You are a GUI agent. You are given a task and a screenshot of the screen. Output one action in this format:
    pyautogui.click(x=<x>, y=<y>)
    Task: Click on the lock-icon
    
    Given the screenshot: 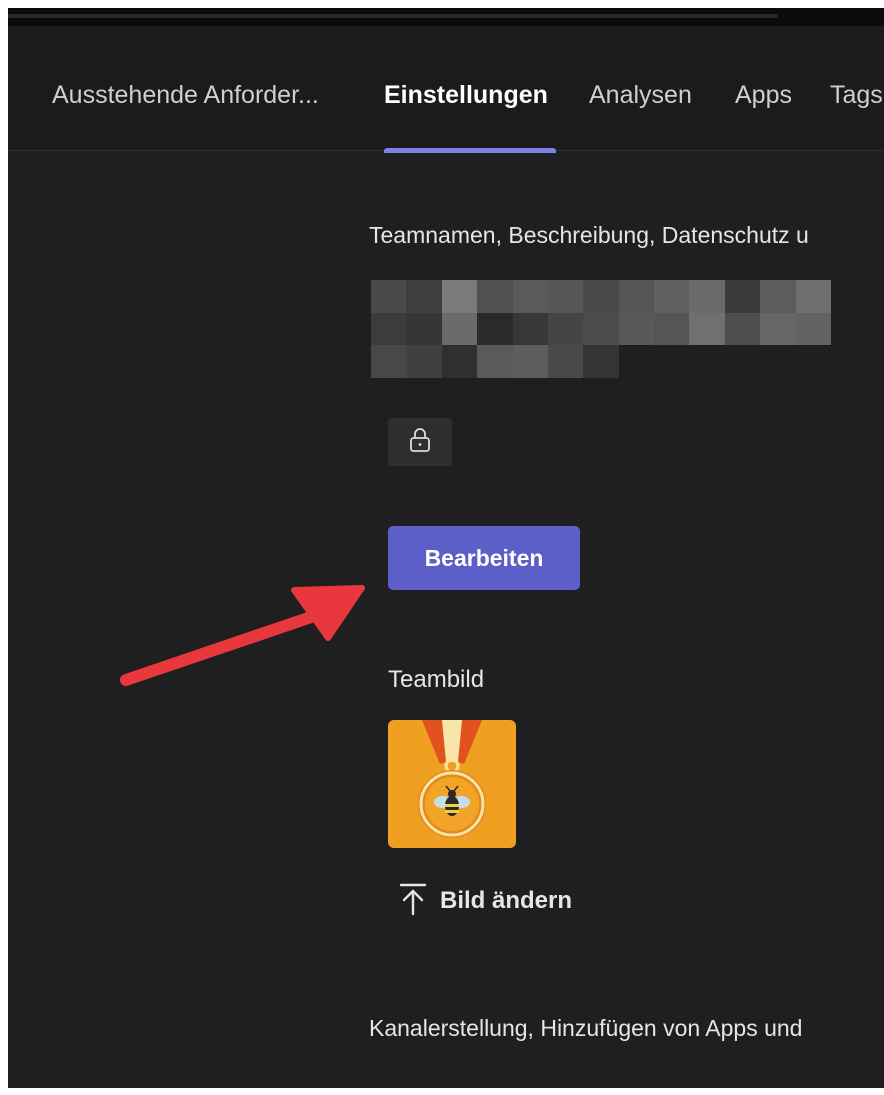 What is the action you would take?
    pyautogui.click(x=420, y=442)
    